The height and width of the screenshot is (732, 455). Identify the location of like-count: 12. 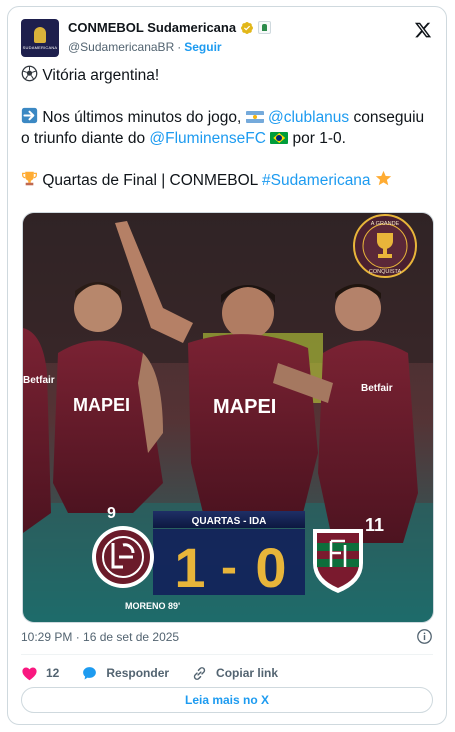
(53, 673).